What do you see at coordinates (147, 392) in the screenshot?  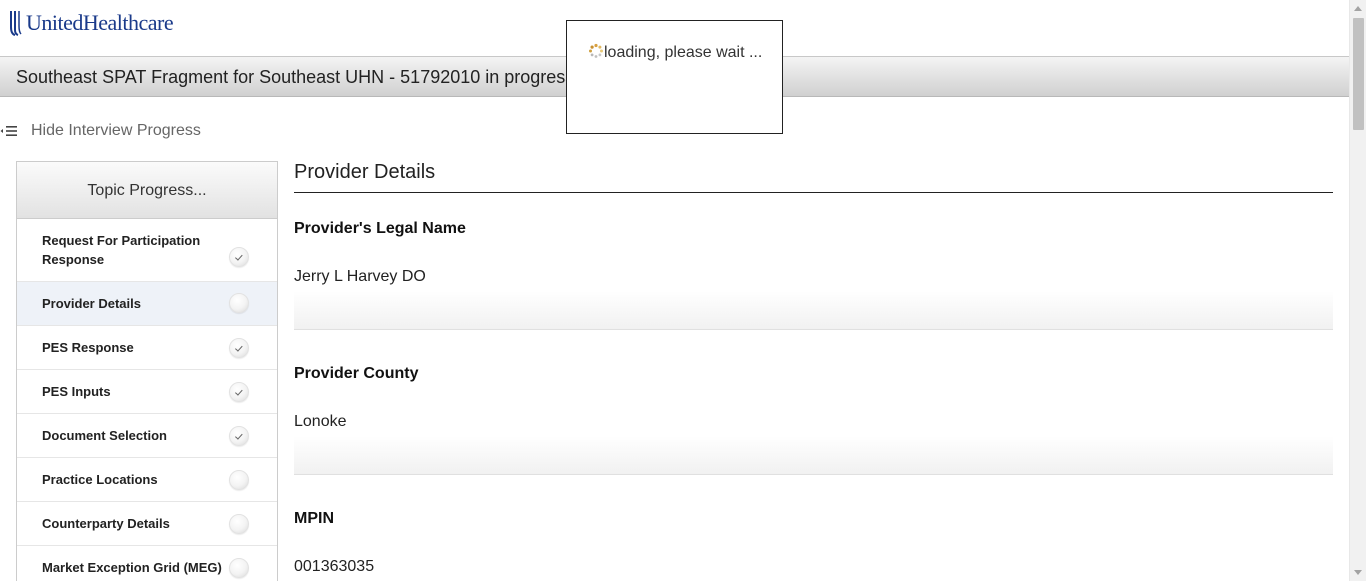 I see `topic-item-pes-inputs: PES Inputs` at bounding box center [147, 392].